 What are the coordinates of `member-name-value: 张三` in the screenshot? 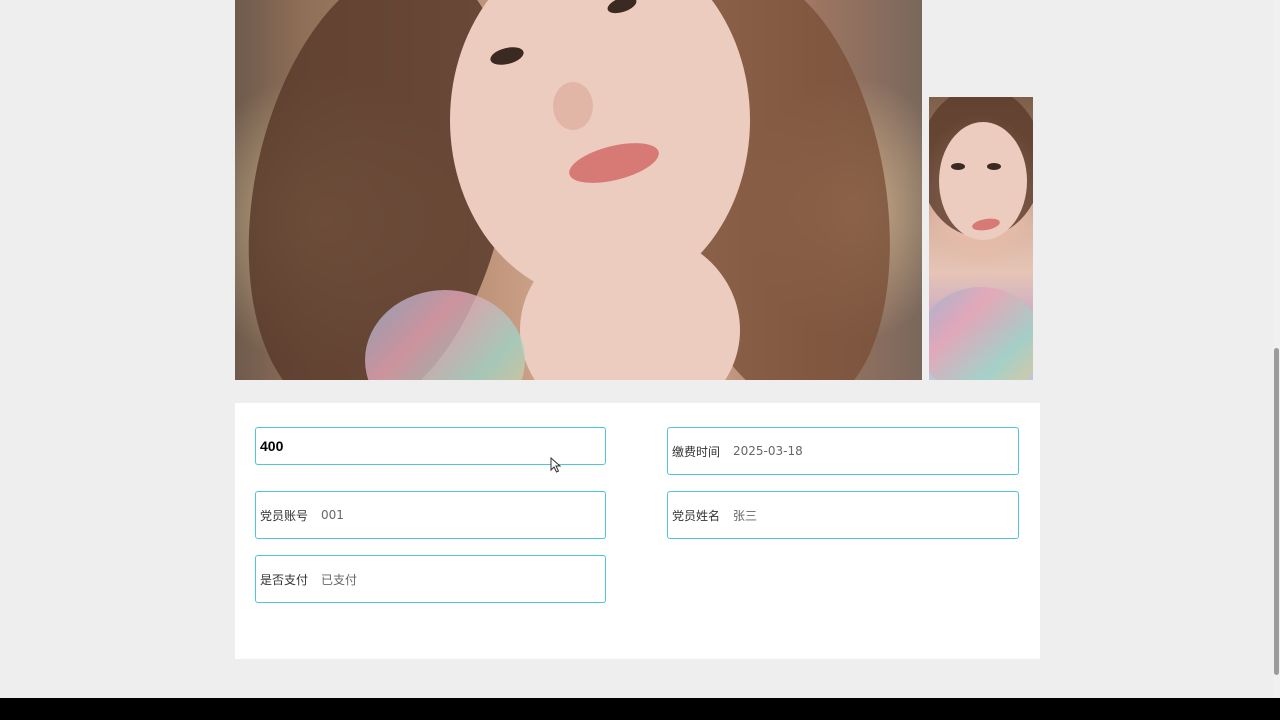 It's located at (745, 515).